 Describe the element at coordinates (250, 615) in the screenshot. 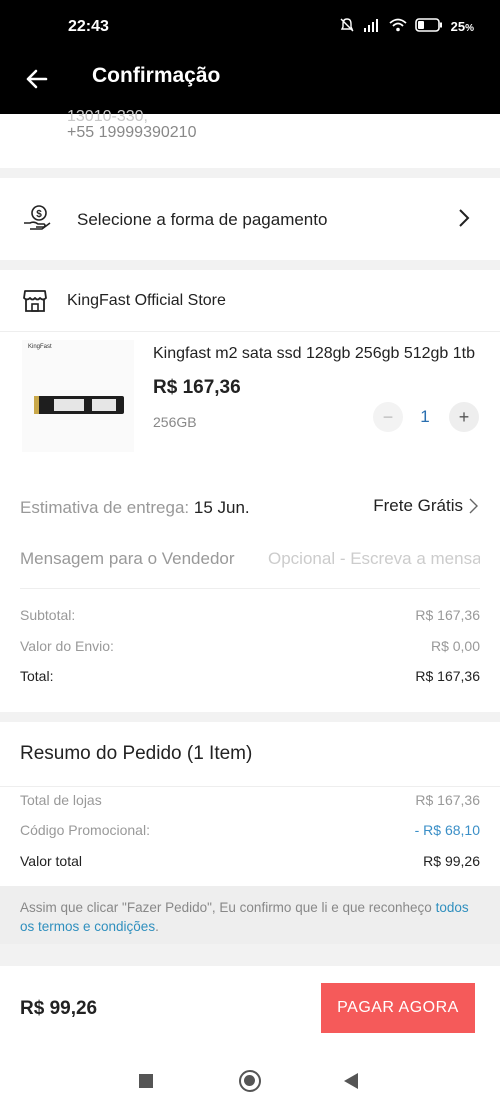

I see `subtotal-row: Subtotal: R$ 167,36` at that location.